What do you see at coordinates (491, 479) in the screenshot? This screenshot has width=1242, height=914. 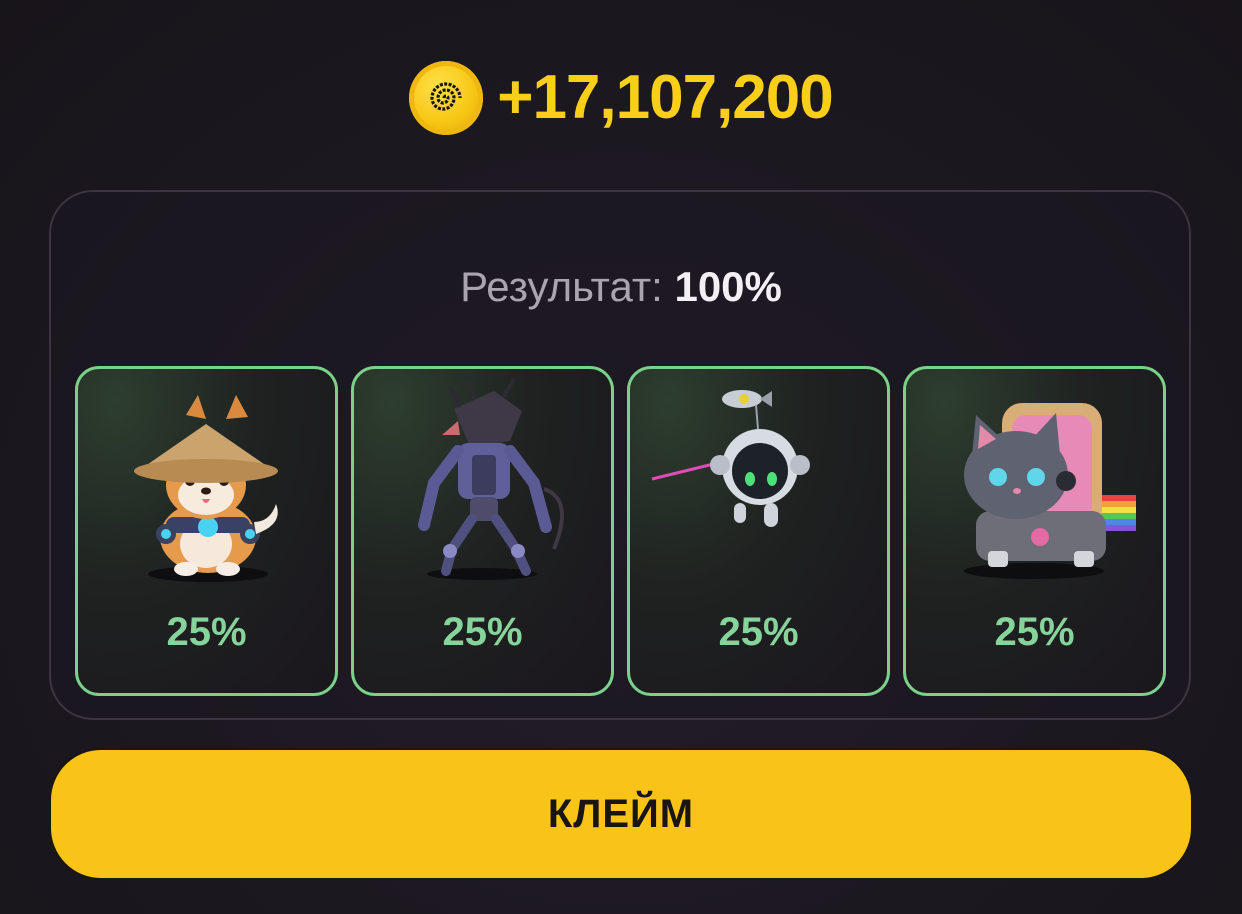 I see `rat-robot-image` at bounding box center [491, 479].